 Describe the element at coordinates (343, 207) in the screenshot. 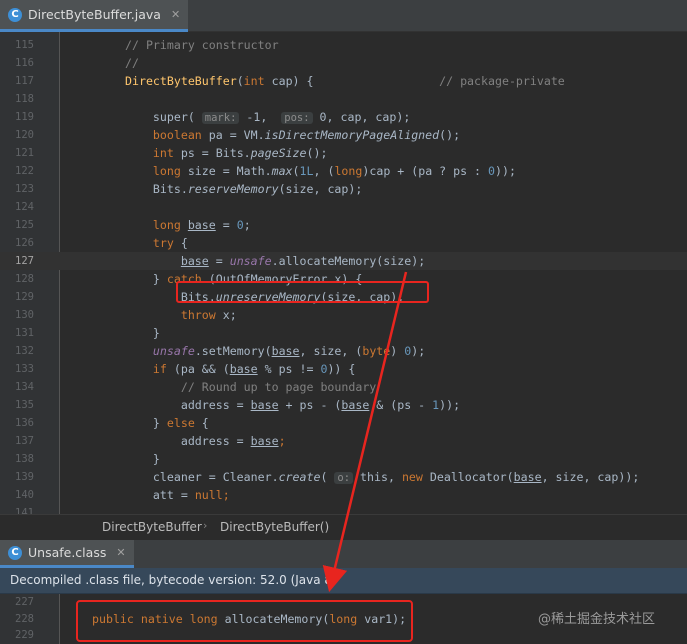

I see `code-line: 124` at that location.